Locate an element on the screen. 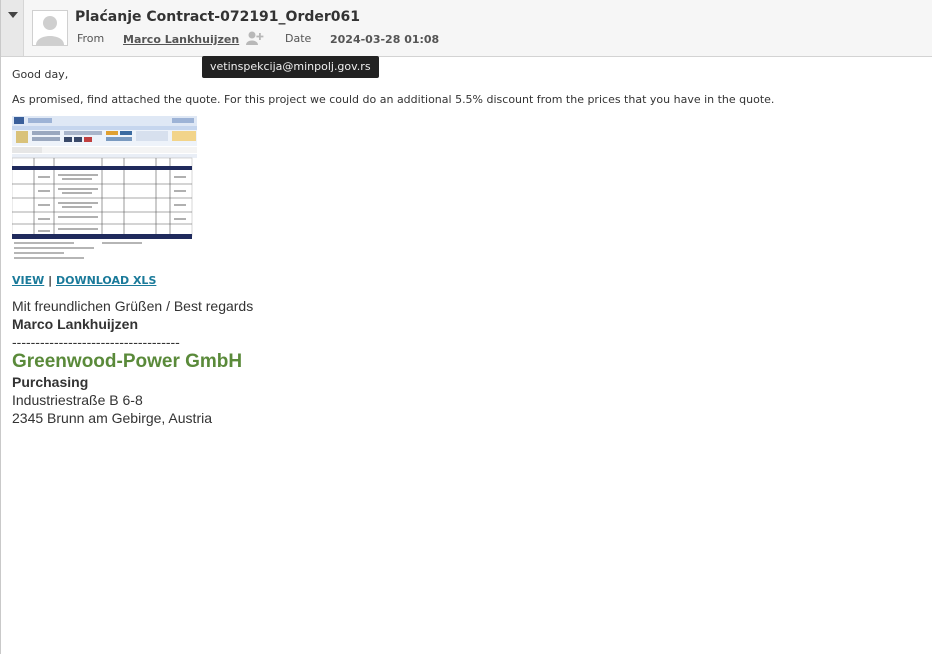  date-label: Date is located at coordinates (298, 38).